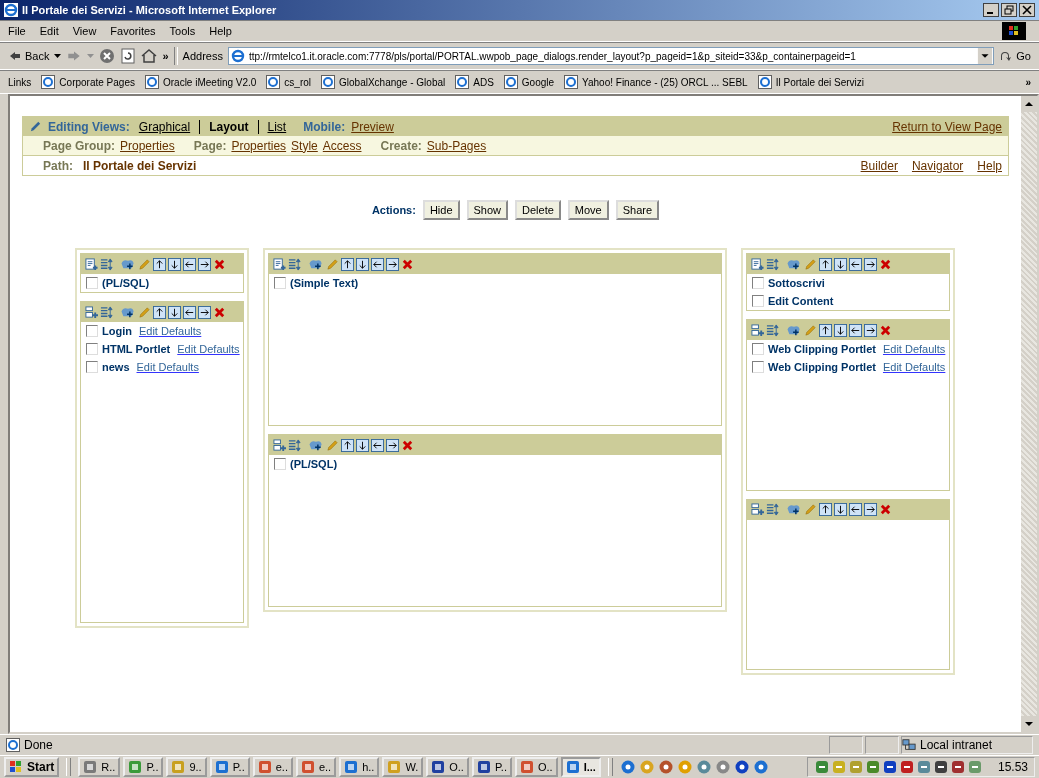  Describe the element at coordinates (32, 767) in the screenshot. I see `start-button: Start` at that location.